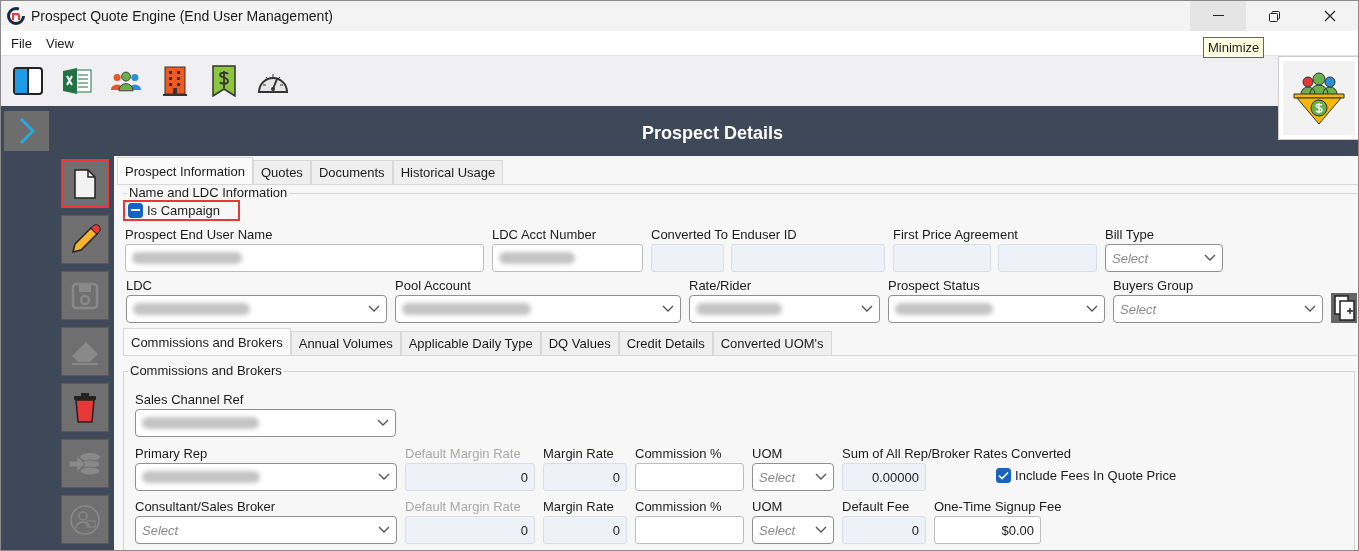 The width and height of the screenshot is (1359, 551). What do you see at coordinates (987, 530) in the screenshot?
I see `text-field: $0.00` at bounding box center [987, 530].